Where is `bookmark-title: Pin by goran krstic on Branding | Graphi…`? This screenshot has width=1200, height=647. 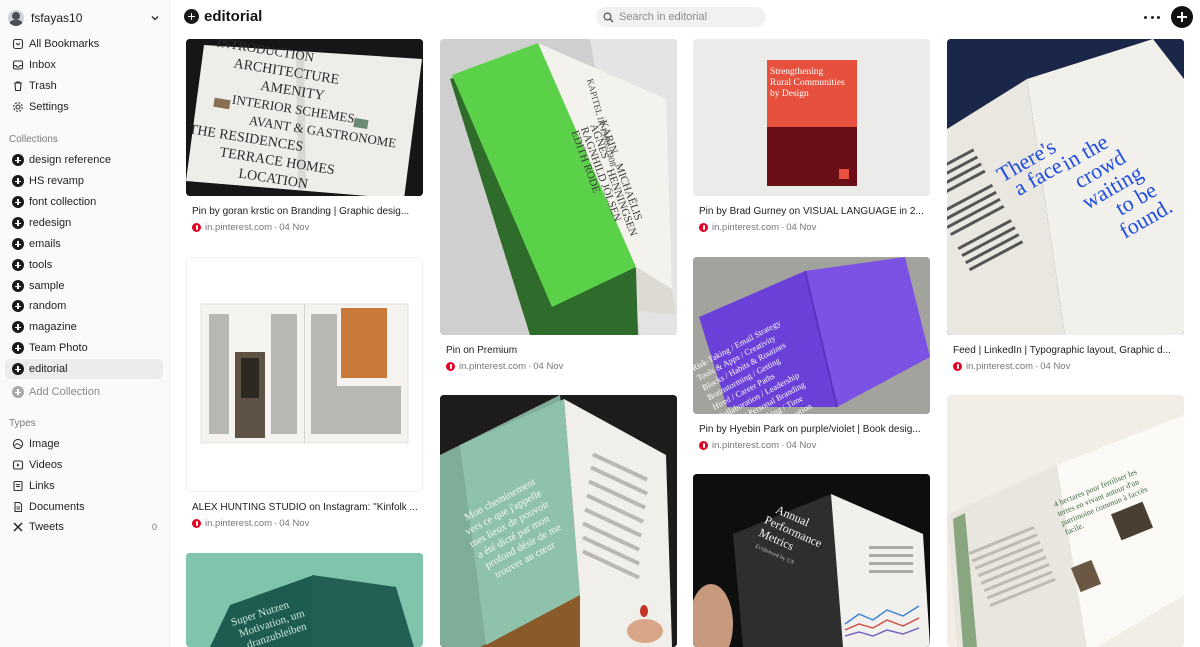 bookmark-title: Pin by goran krstic on Branding | Graphi… is located at coordinates (302, 211).